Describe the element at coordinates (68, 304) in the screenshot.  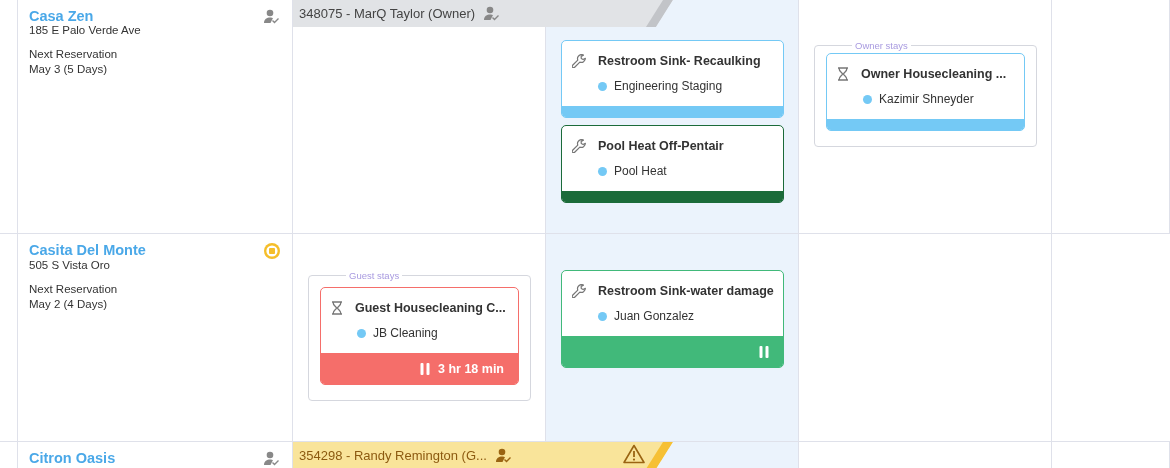
I see `next-reservation-date: May 2 (4 Days)` at that location.